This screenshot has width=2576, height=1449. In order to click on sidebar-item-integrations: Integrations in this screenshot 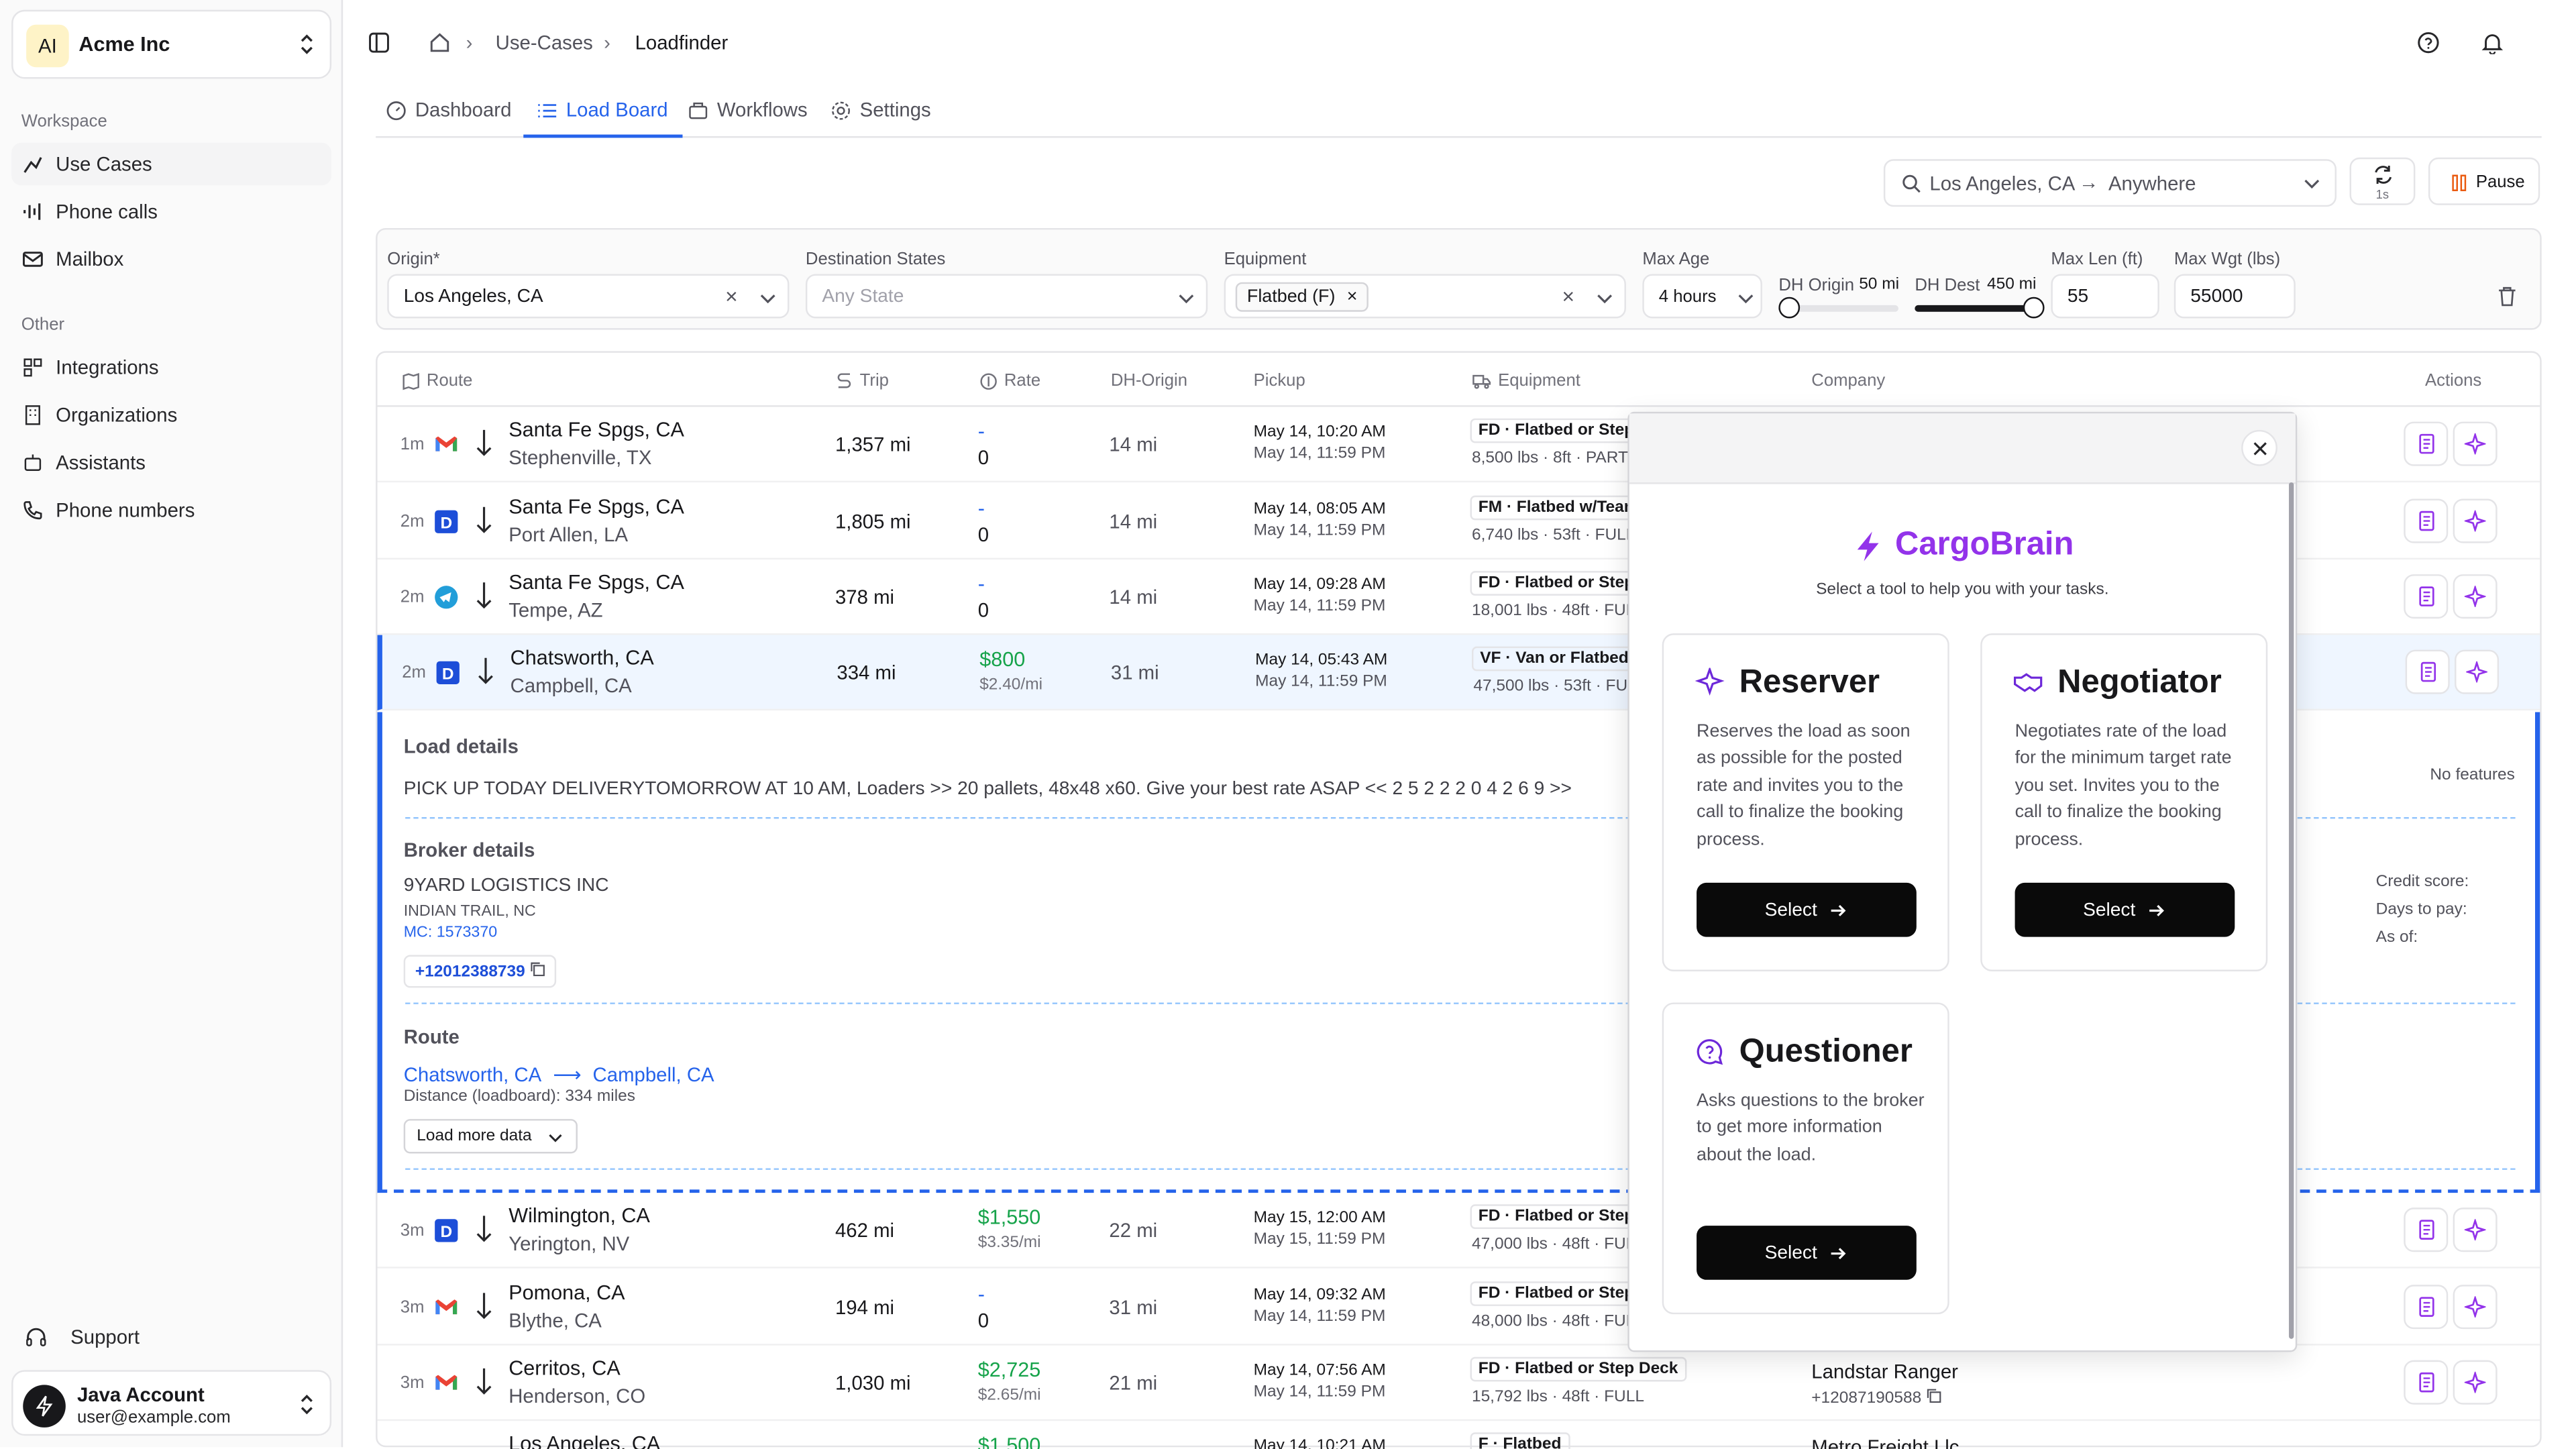, I will do `click(171, 367)`.